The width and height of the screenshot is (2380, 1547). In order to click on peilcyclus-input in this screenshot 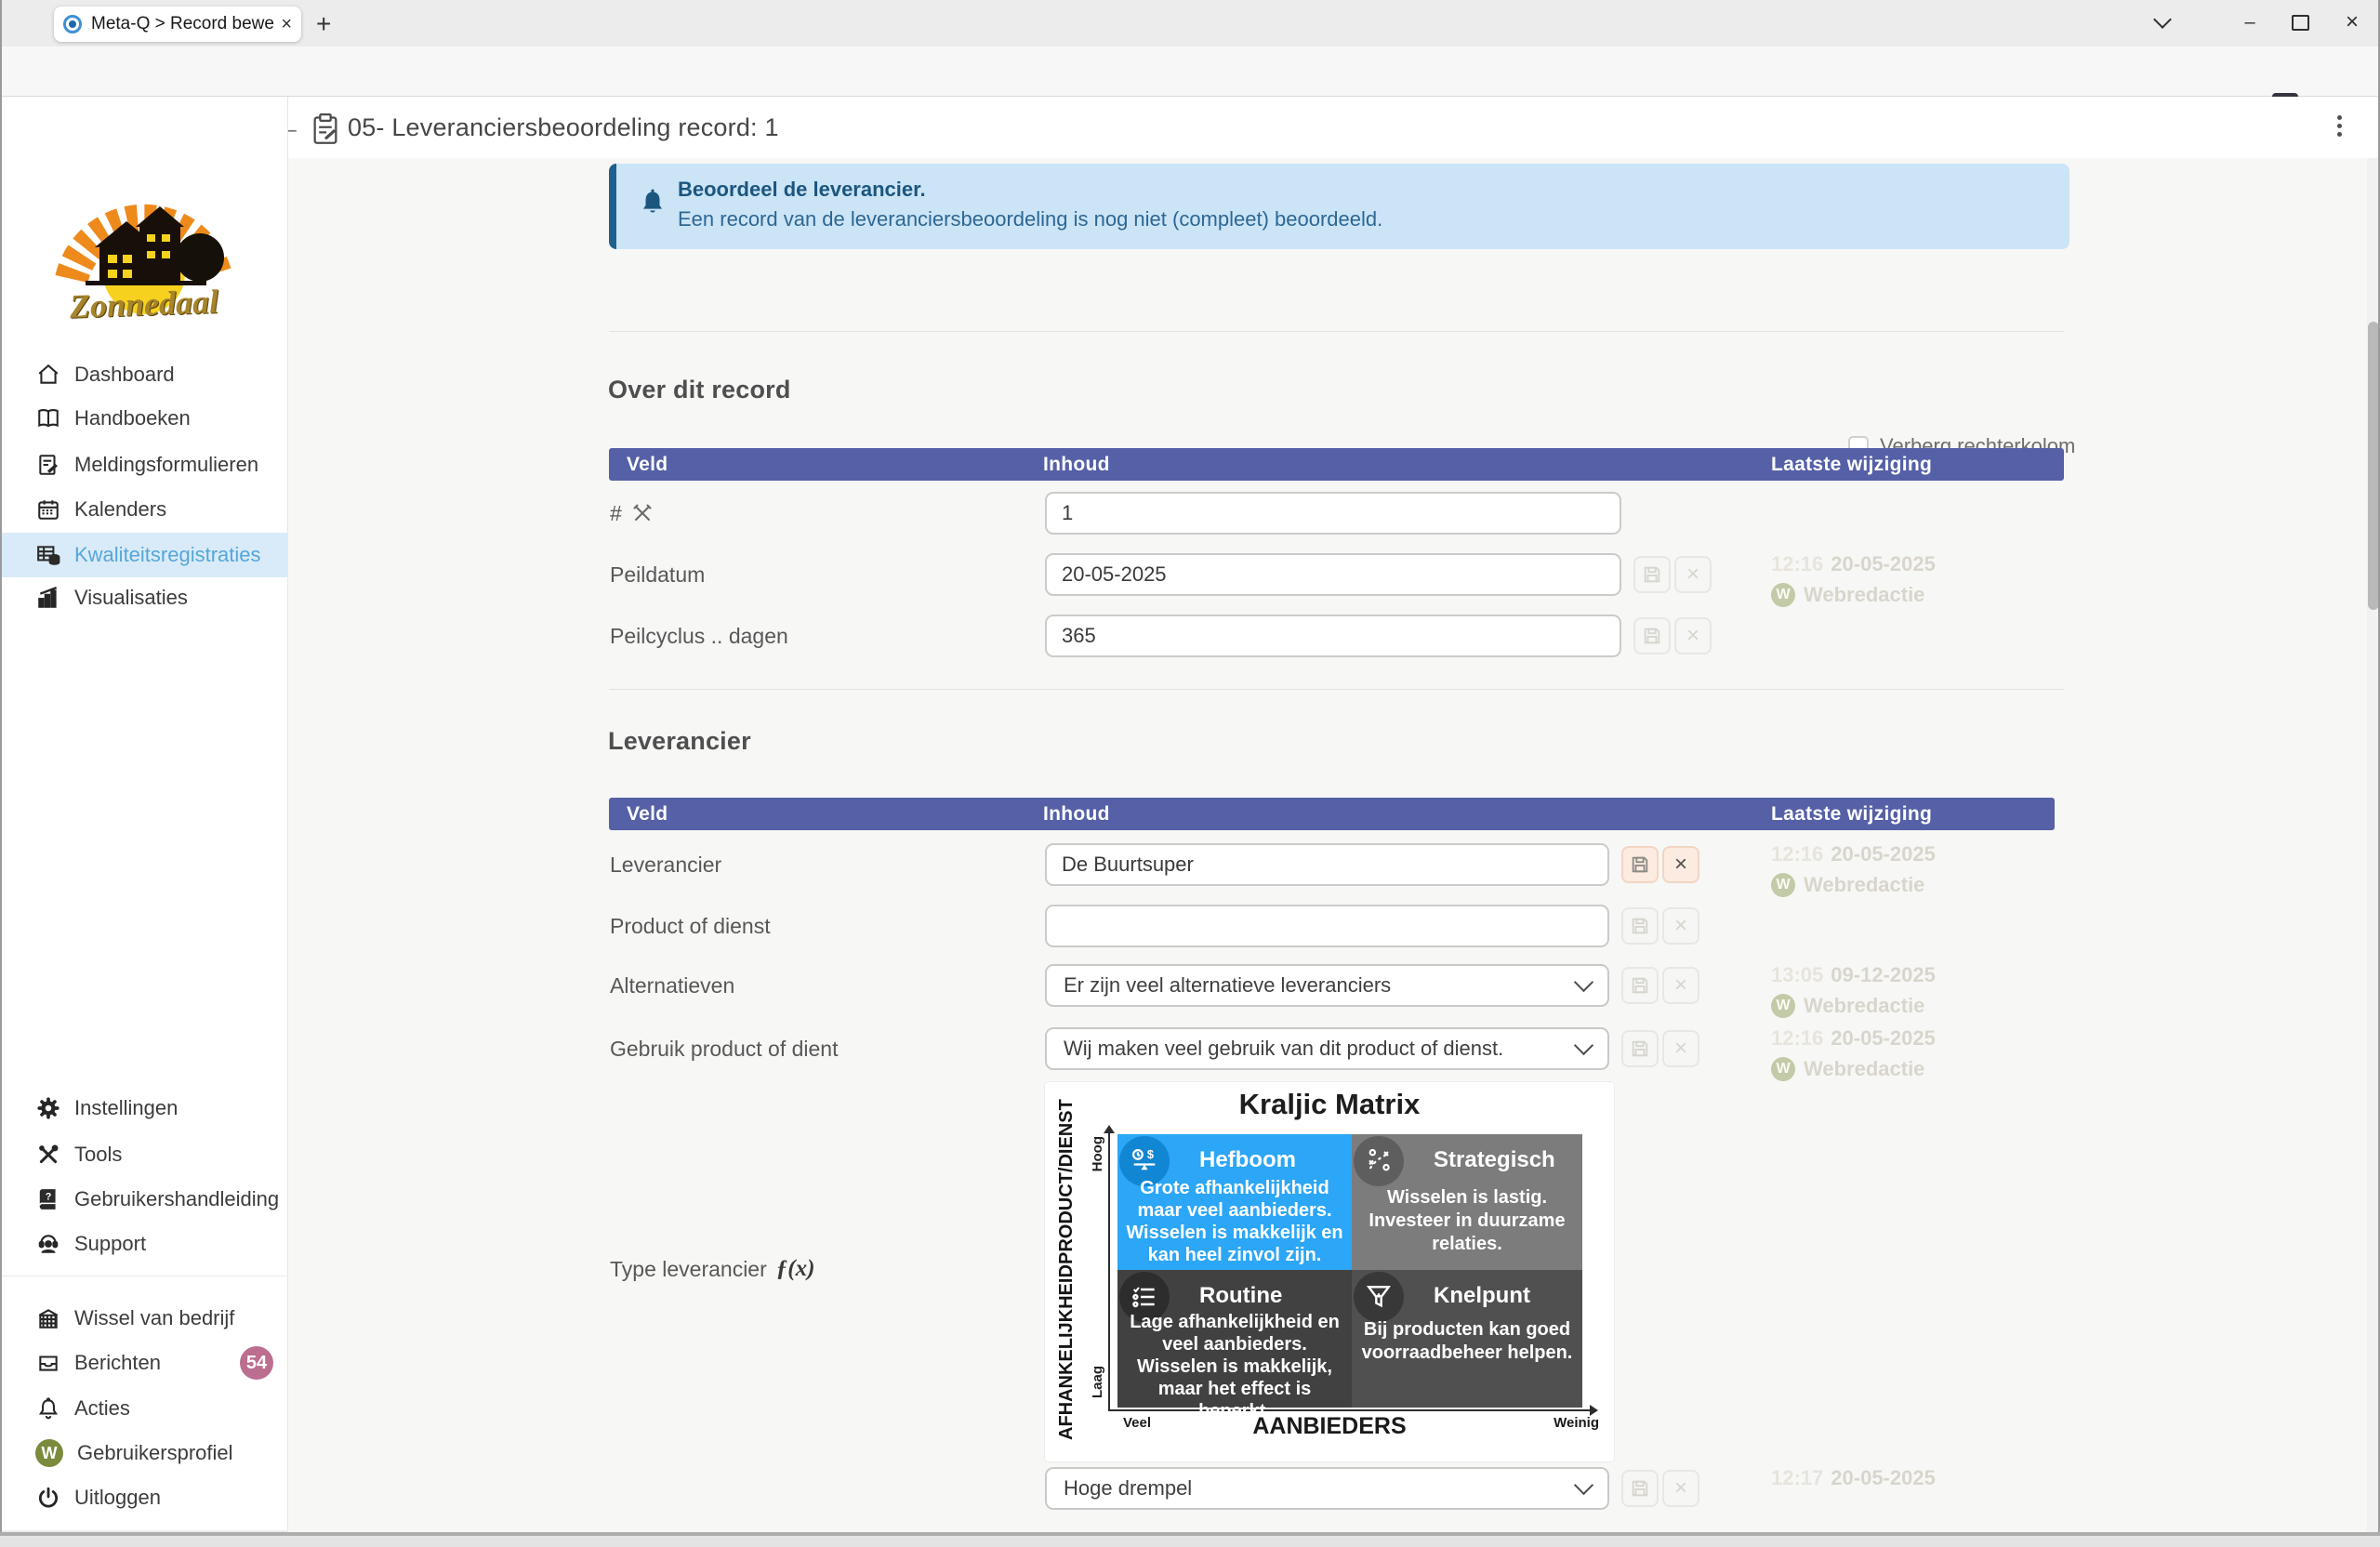, I will do `click(1333, 636)`.